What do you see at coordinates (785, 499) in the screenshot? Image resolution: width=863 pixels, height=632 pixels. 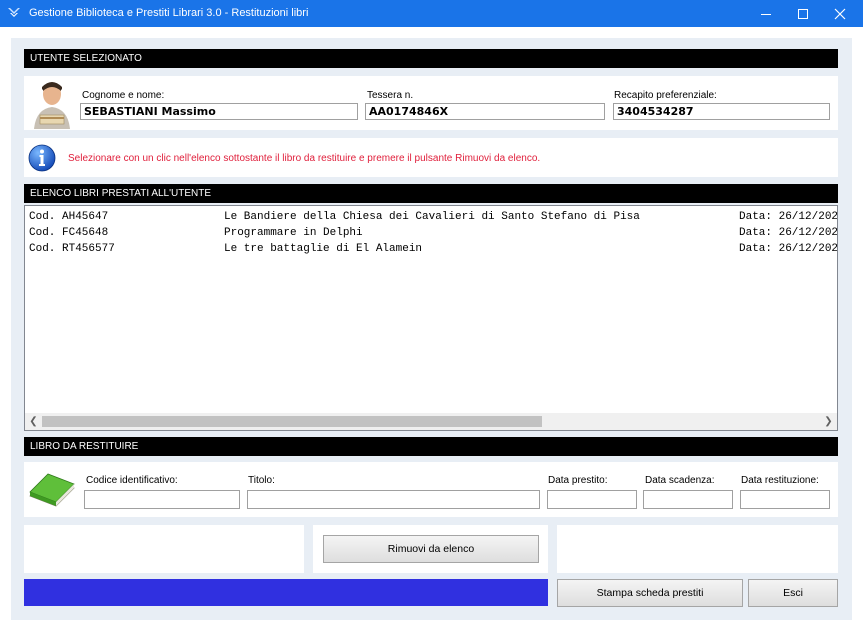 I see `return-date-input` at bounding box center [785, 499].